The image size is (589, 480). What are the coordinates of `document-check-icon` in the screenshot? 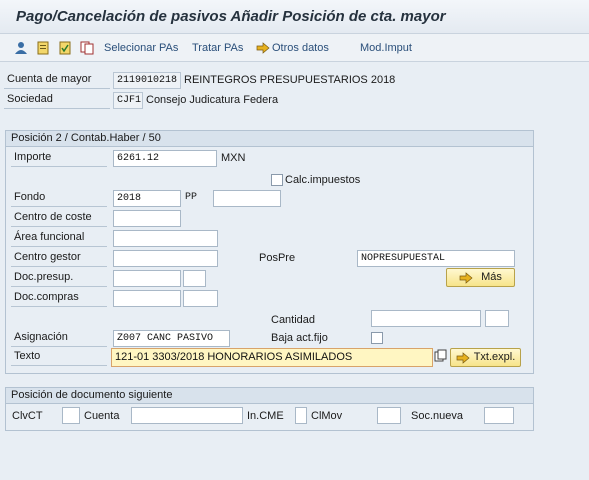 It's located at (65, 48).